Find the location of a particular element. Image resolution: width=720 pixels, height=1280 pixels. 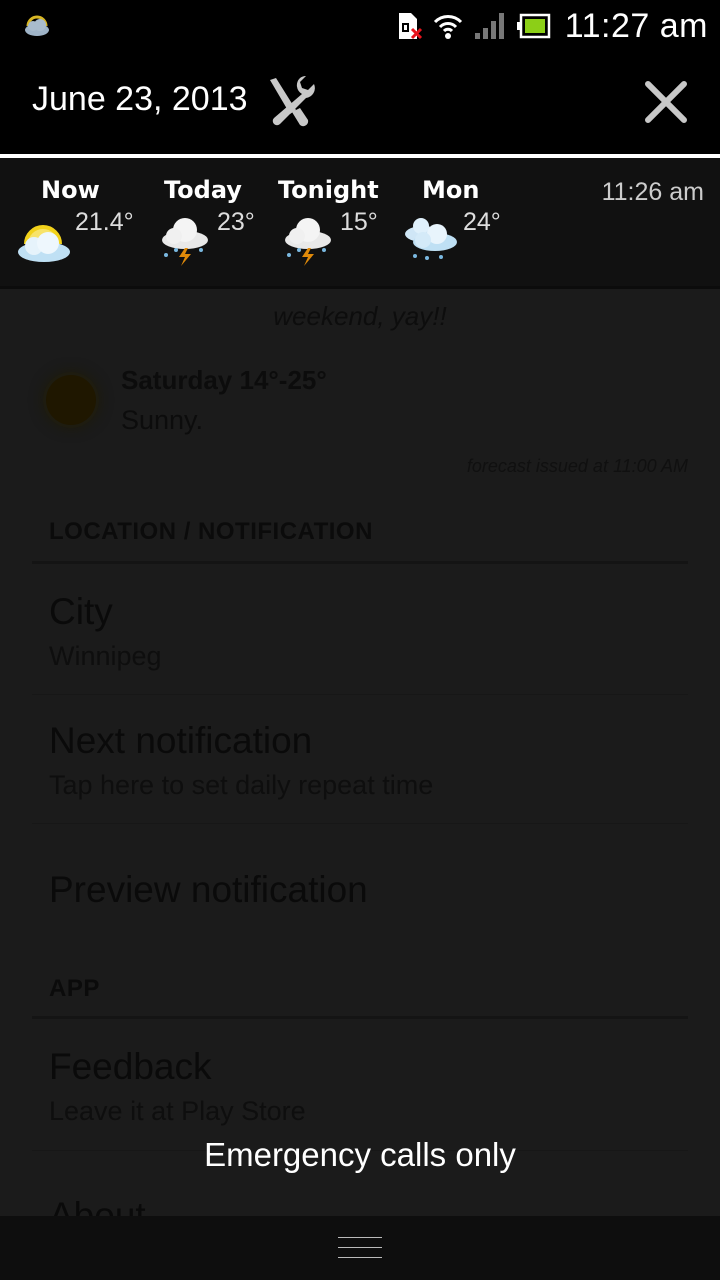

pref-subtitle: Winnipeg is located at coordinates (105, 656).